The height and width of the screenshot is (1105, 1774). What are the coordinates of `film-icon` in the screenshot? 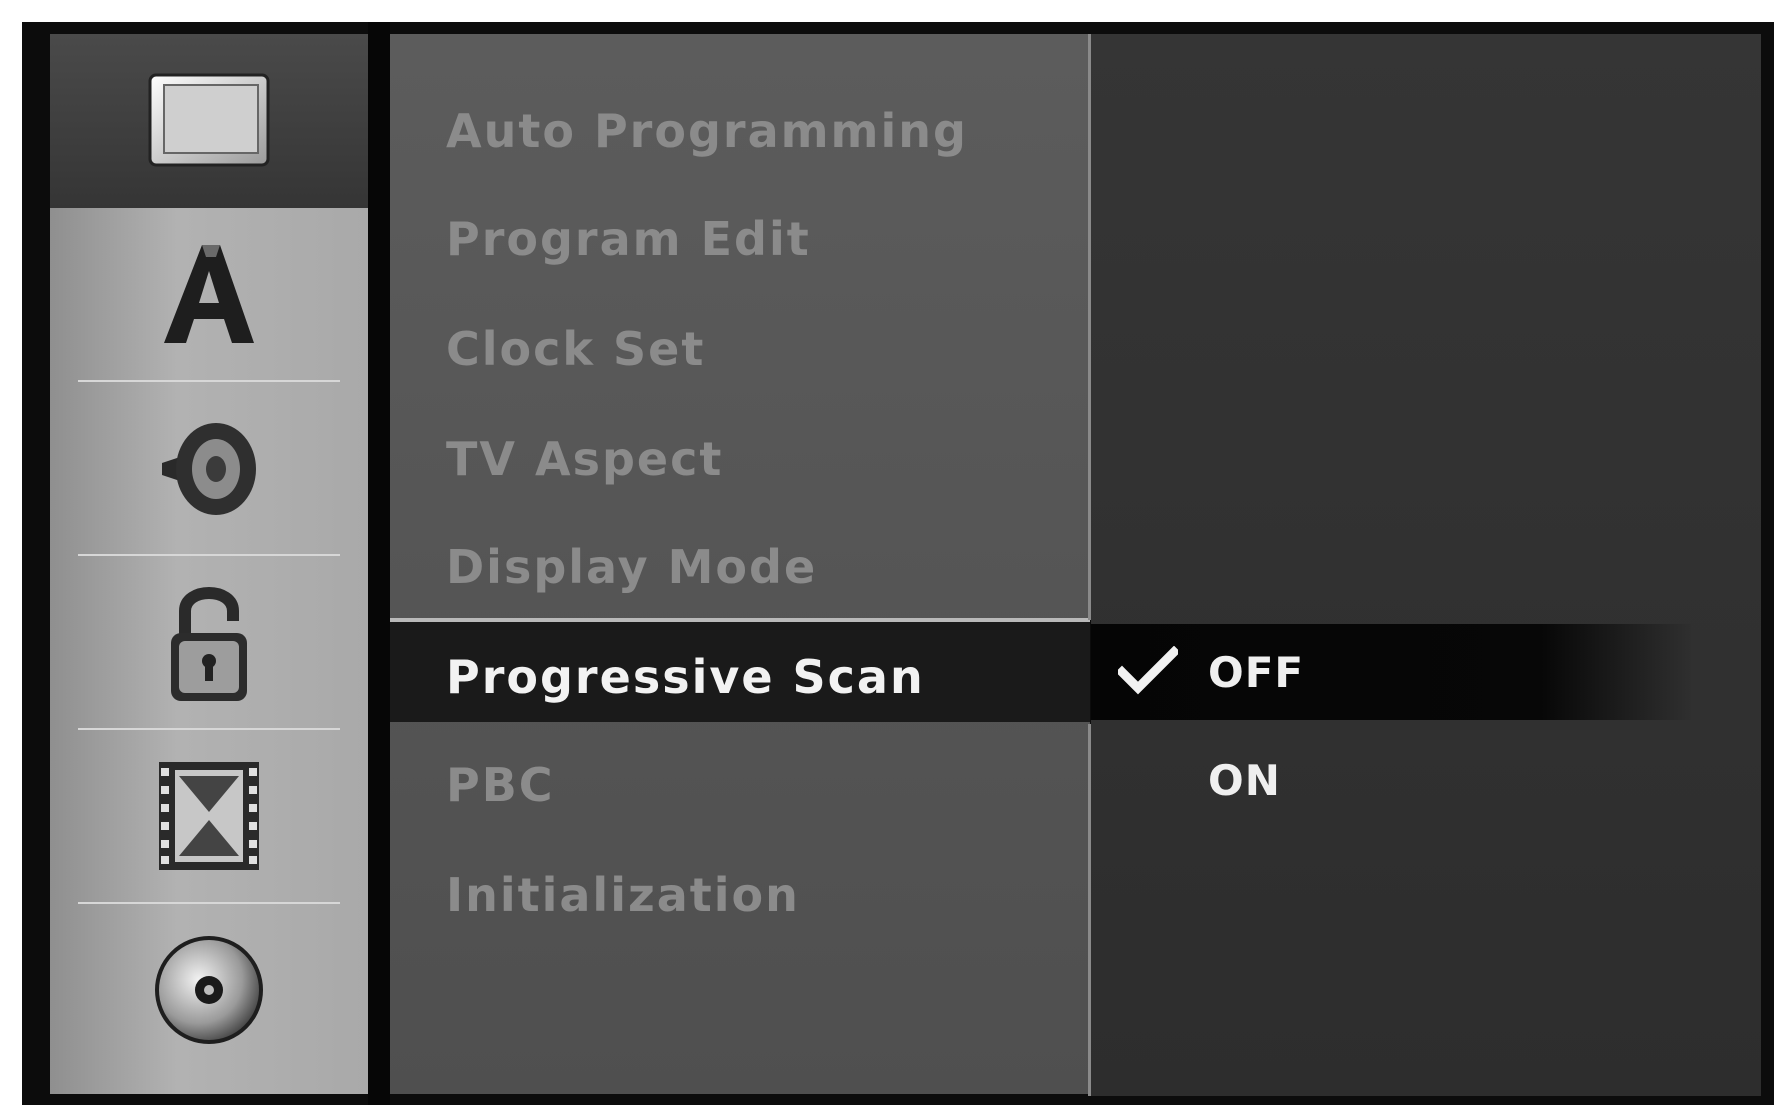 It's located at (209, 816).